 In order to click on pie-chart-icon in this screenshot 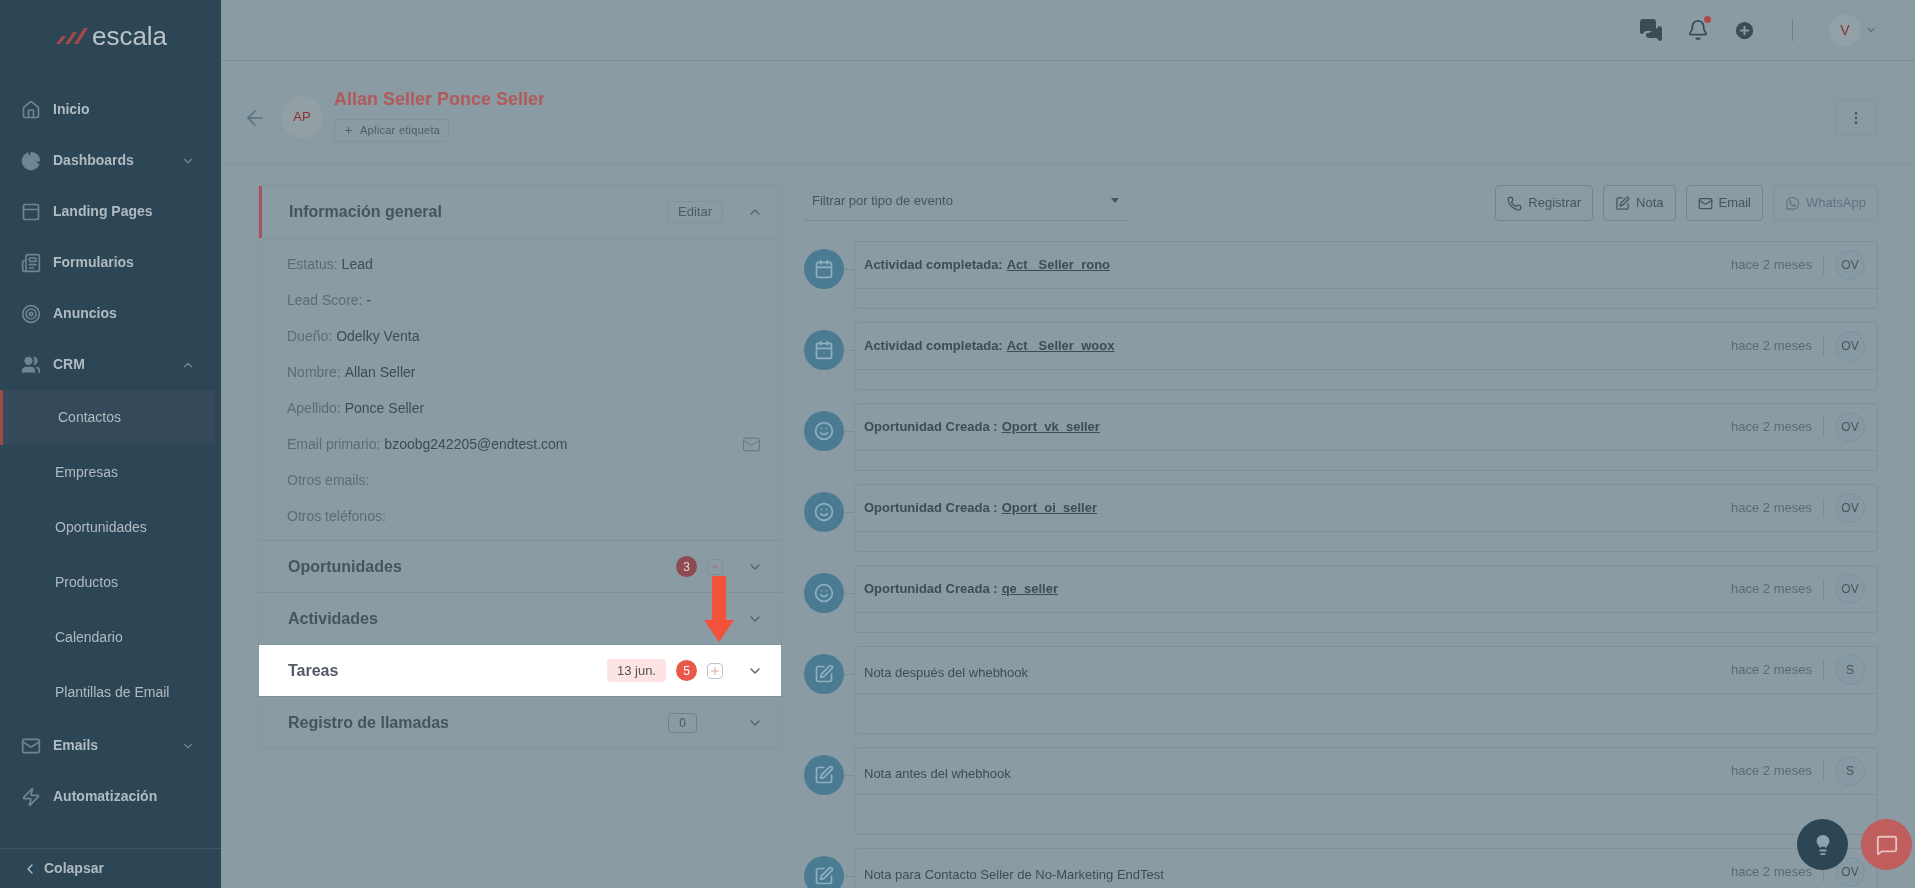, I will do `click(31, 160)`.